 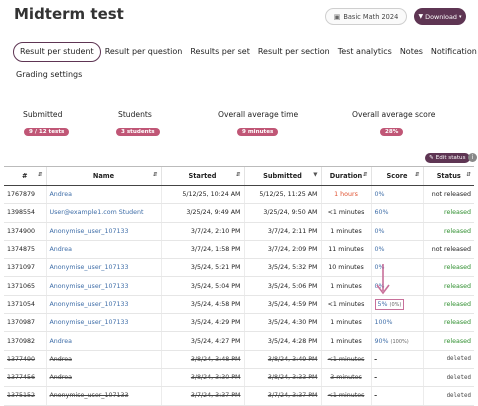 What do you see at coordinates (49, 74) in the screenshot?
I see `tab-grading-settings: Grading settings` at bounding box center [49, 74].